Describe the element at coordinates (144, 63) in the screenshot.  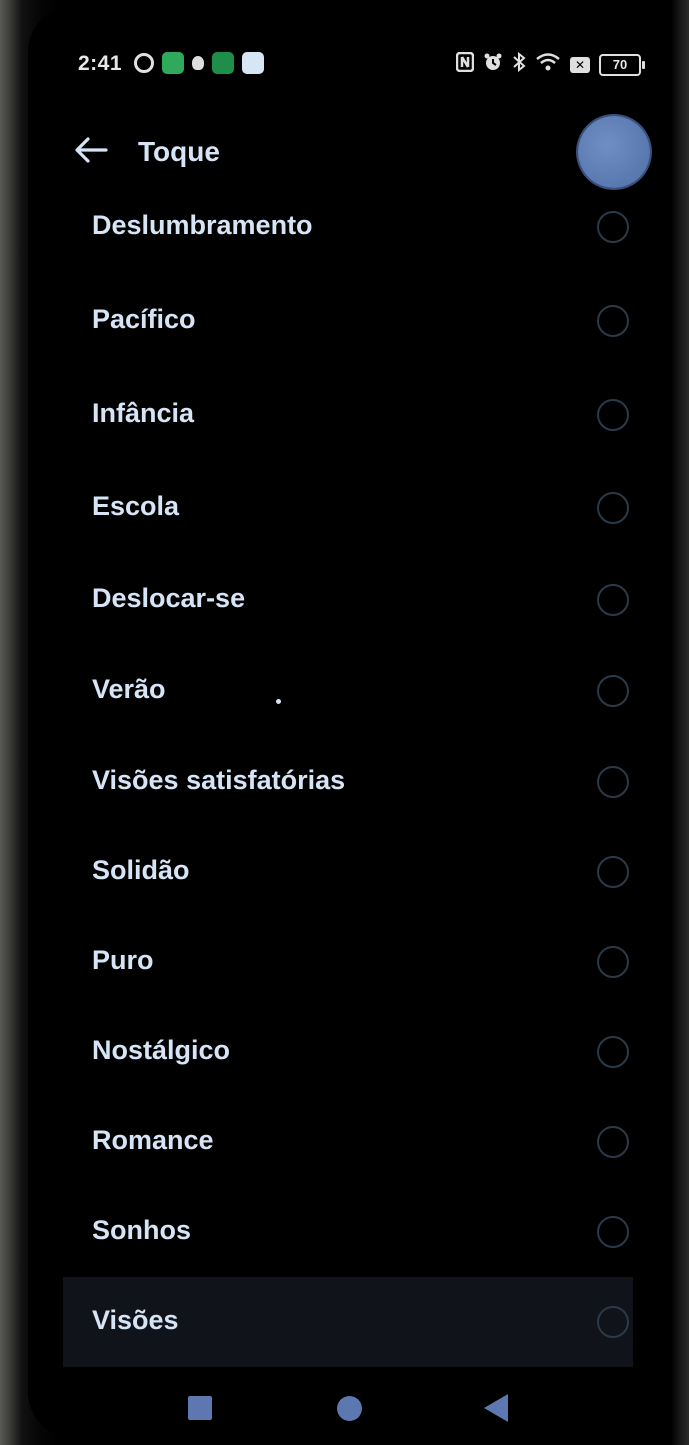
I see `vpn-icon` at that location.